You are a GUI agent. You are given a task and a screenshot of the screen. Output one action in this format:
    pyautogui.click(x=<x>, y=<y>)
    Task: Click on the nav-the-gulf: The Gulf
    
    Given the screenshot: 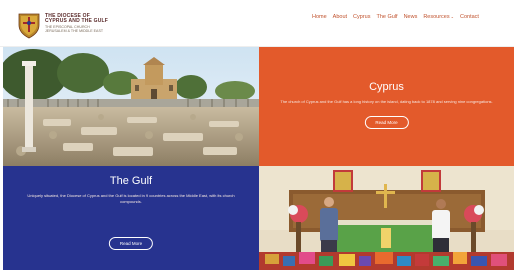 What is the action you would take?
    pyautogui.click(x=386, y=17)
    